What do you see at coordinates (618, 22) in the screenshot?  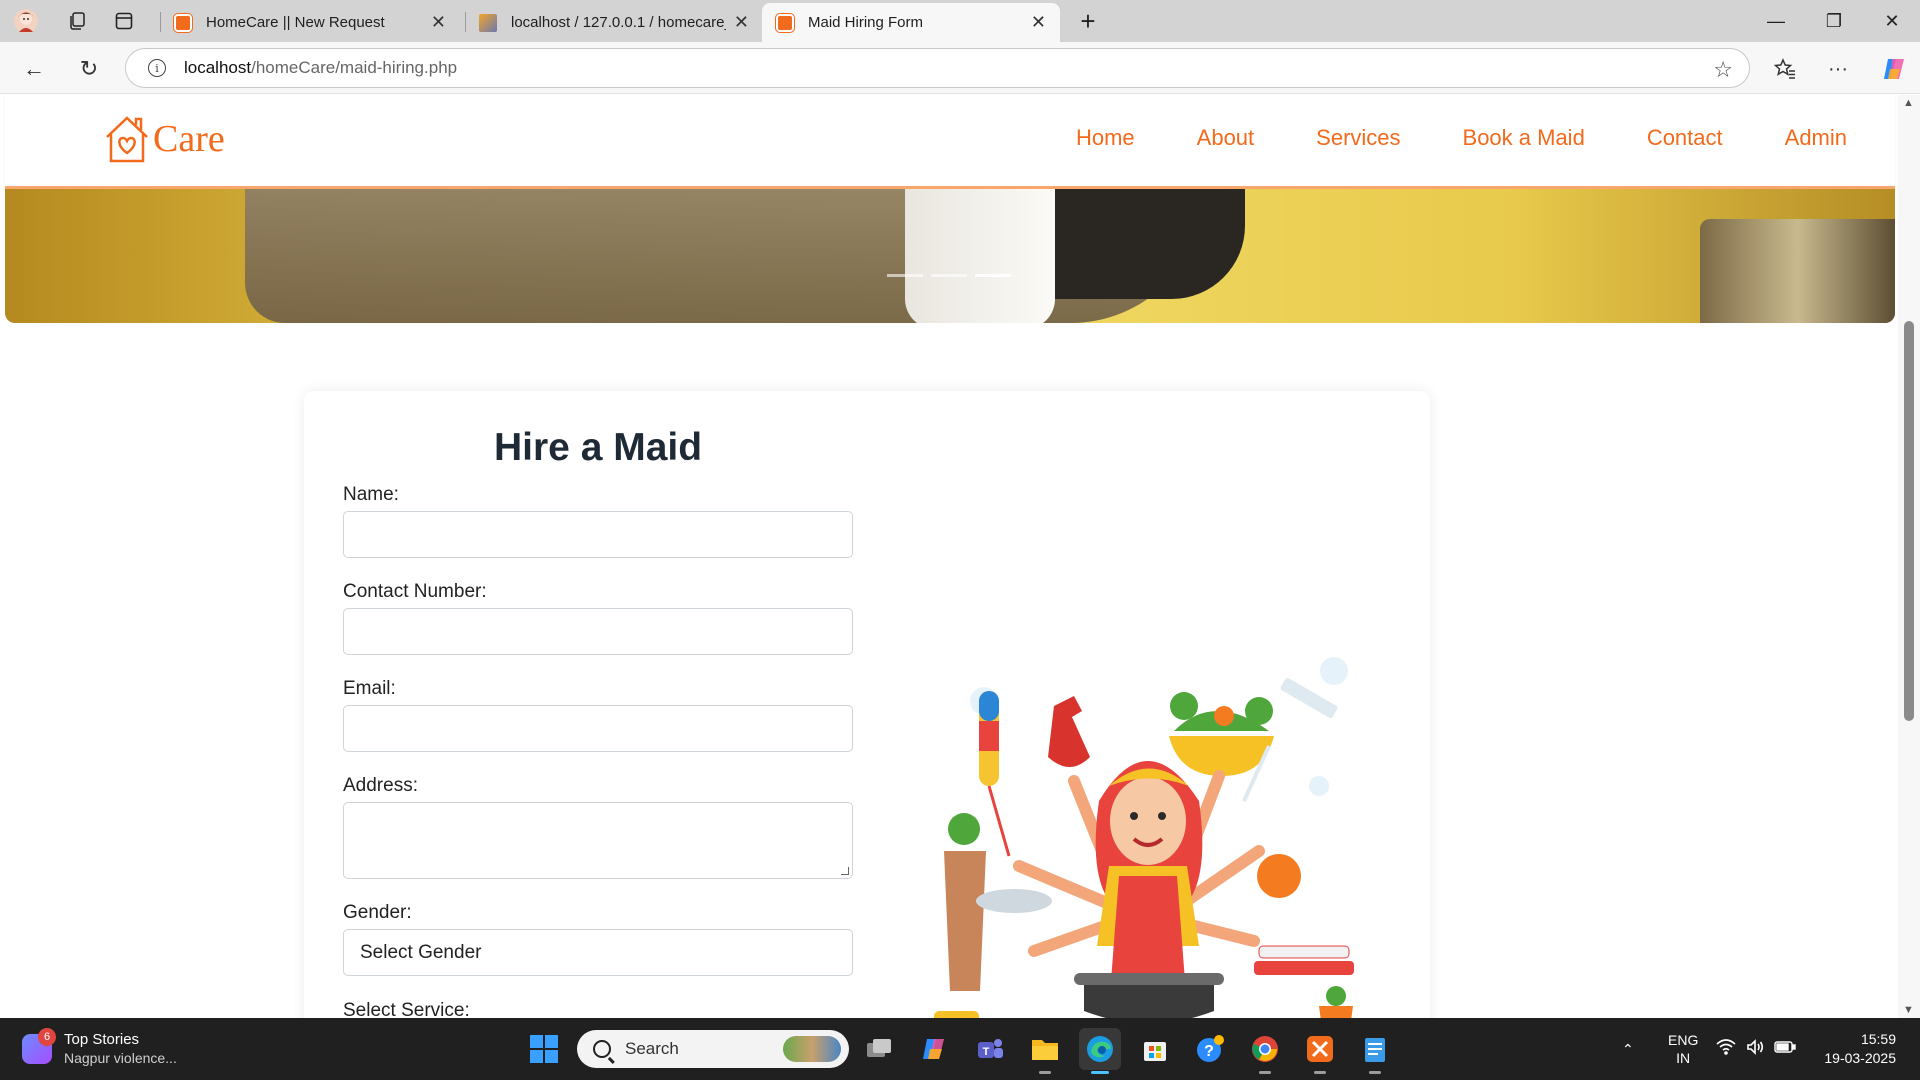 I see `tab-title: localhost / 127.0.0.1 / homecare_d` at bounding box center [618, 22].